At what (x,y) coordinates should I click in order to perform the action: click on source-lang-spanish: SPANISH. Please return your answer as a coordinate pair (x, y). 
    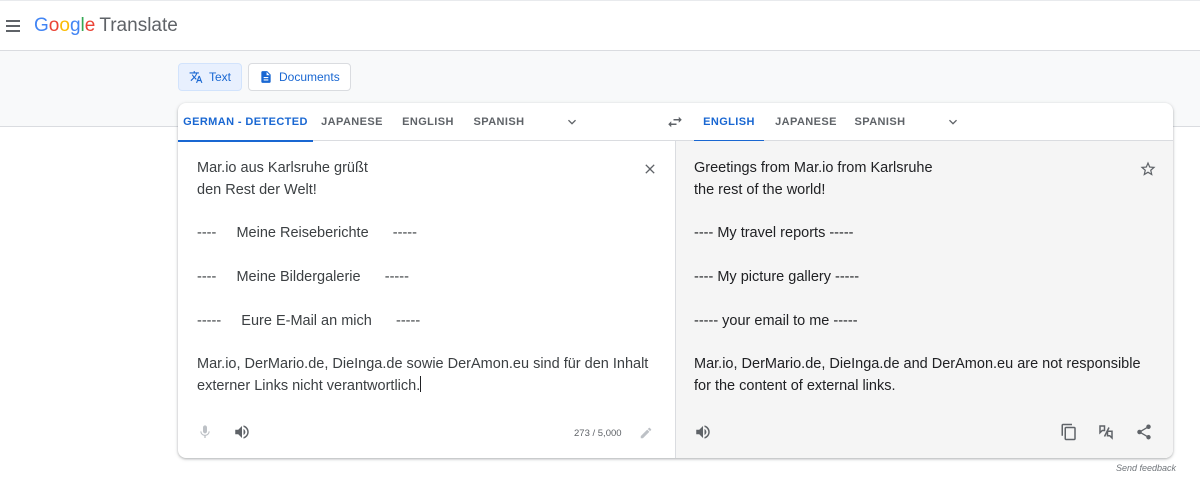
    Looking at the image, I should click on (499, 122).